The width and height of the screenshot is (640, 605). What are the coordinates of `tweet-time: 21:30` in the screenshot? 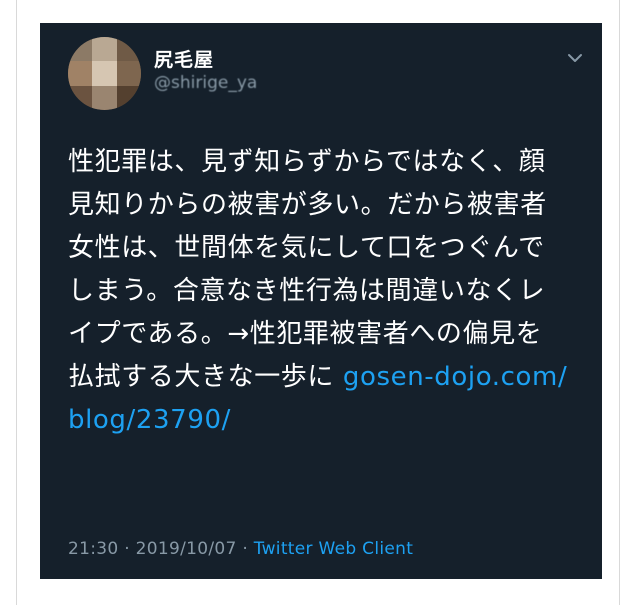 It's located at (93, 549).